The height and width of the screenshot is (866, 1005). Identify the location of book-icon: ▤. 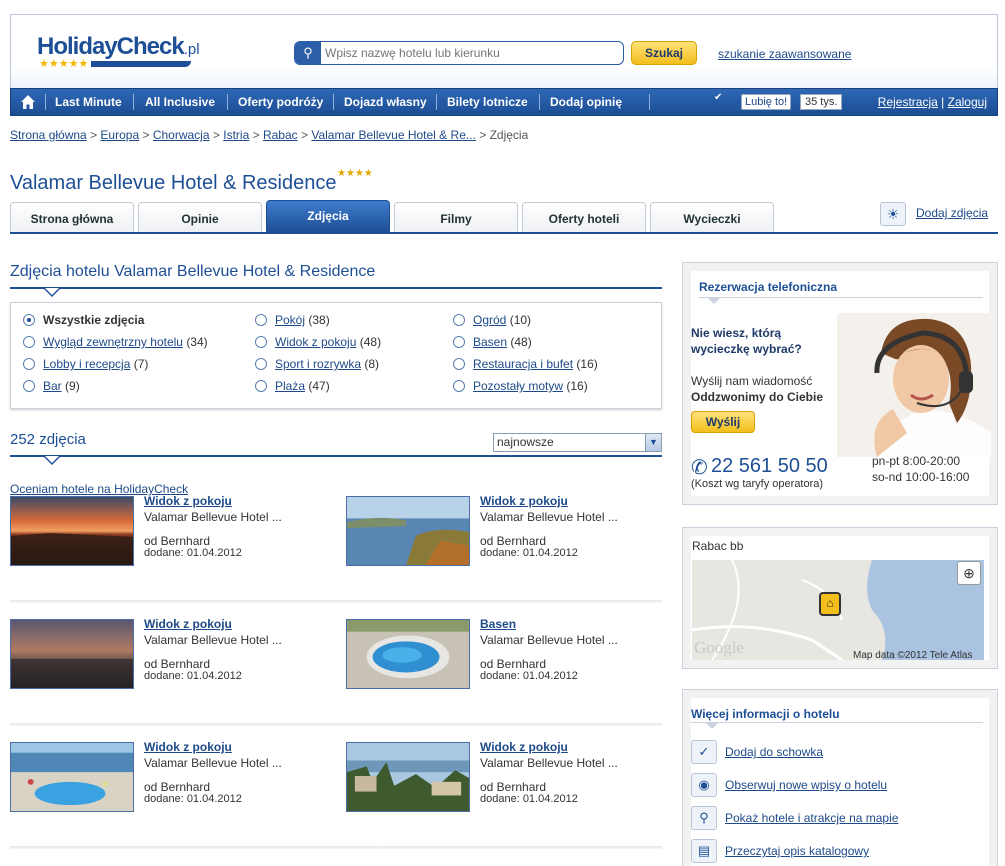
(704, 851).